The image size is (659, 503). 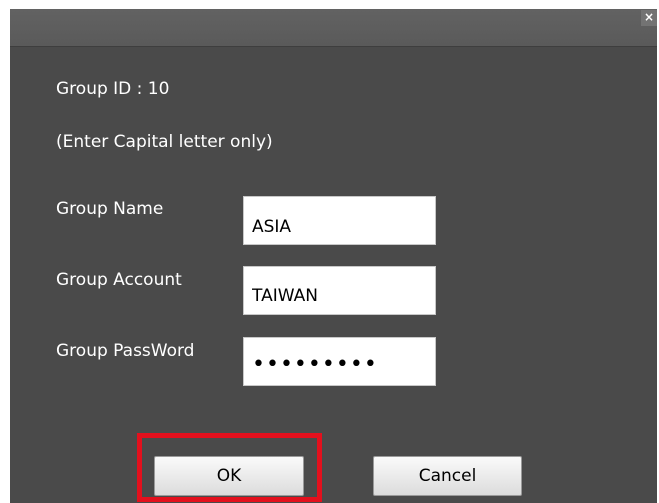 What do you see at coordinates (339, 220) in the screenshot?
I see `group-name-input` at bounding box center [339, 220].